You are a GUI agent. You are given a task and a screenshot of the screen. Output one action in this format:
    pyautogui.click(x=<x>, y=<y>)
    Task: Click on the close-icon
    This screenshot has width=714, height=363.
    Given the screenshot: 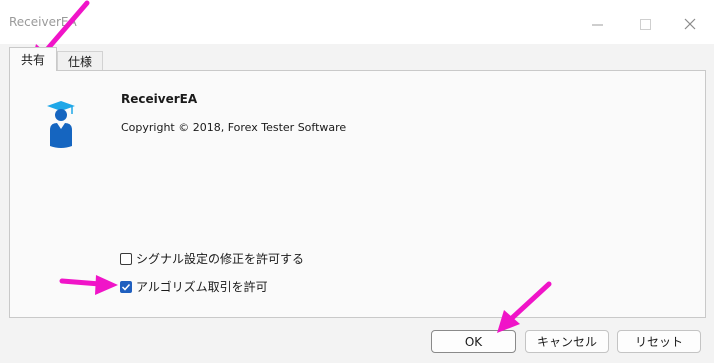 What is the action you would take?
    pyautogui.click(x=690, y=24)
    